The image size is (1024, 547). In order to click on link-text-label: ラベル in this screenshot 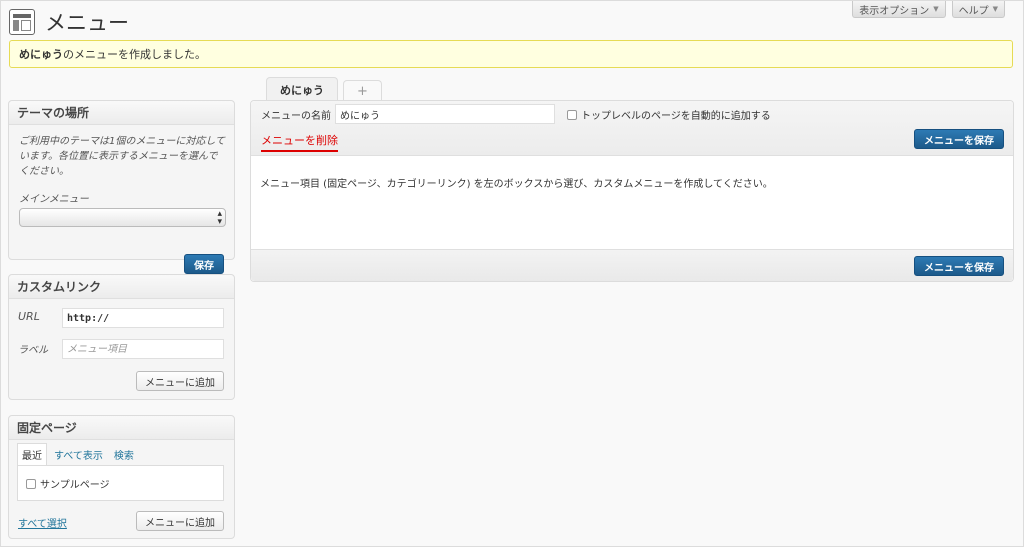, I will do `click(33, 350)`.